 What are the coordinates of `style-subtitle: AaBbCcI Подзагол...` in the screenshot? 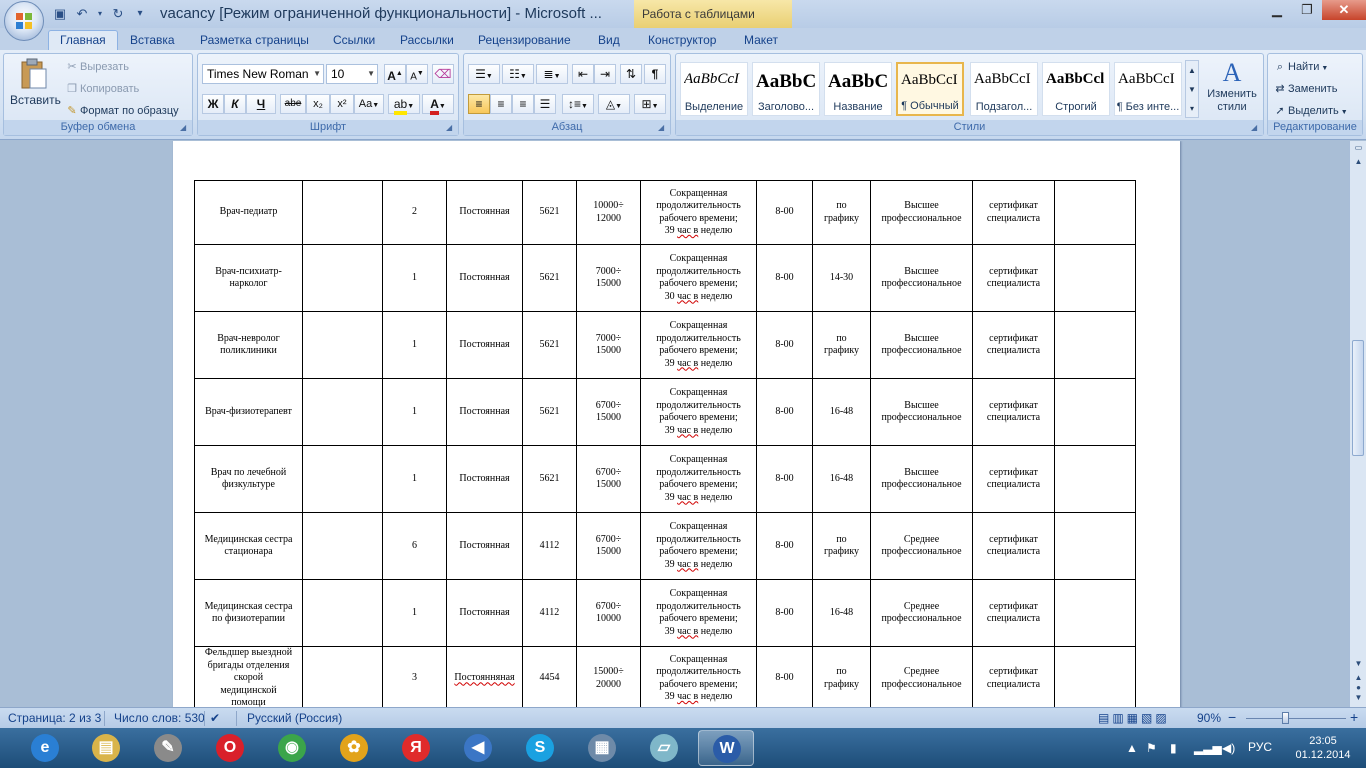 It's located at (1004, 89).